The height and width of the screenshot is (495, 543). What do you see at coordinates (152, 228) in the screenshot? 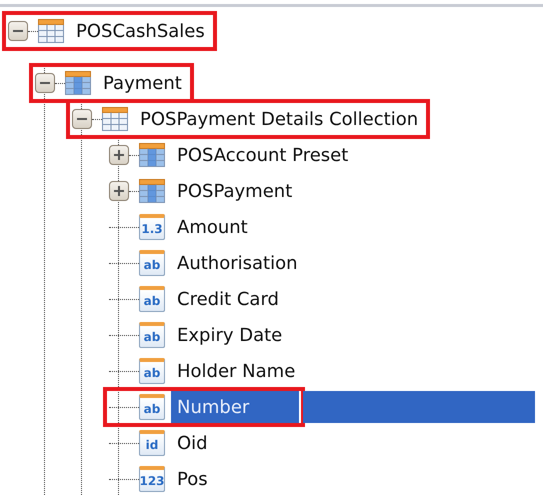
I see `type-glyph: 1.3` at bounding box center [152, 228].